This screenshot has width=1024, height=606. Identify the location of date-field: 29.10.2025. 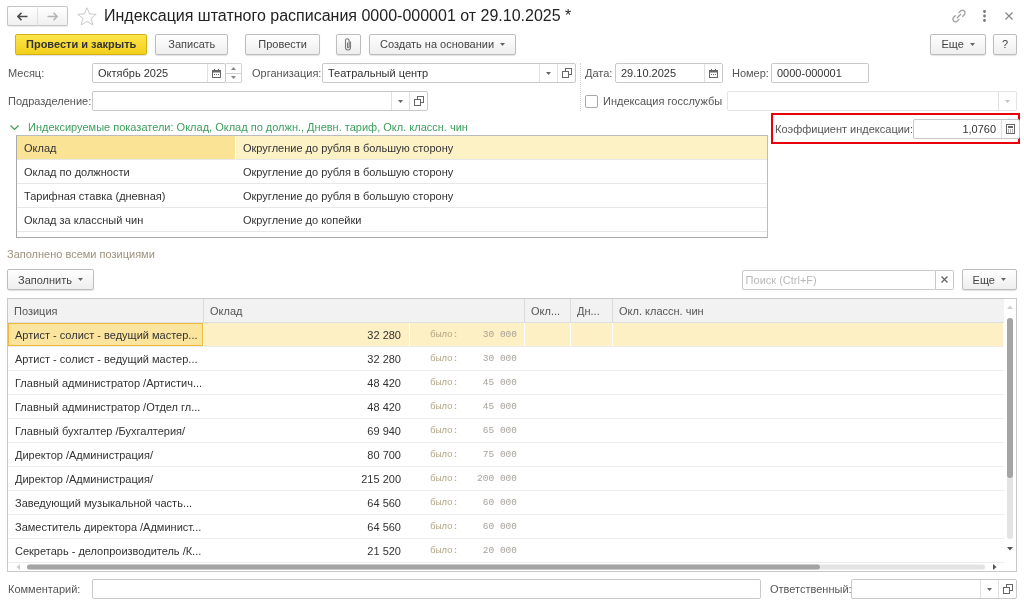
(669, 73).